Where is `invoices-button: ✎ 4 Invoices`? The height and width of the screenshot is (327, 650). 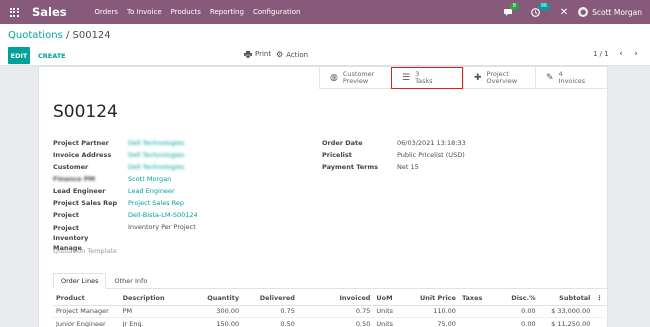 invoices-button: ✎ 4 Invoices is located at coordinates (571, 78).